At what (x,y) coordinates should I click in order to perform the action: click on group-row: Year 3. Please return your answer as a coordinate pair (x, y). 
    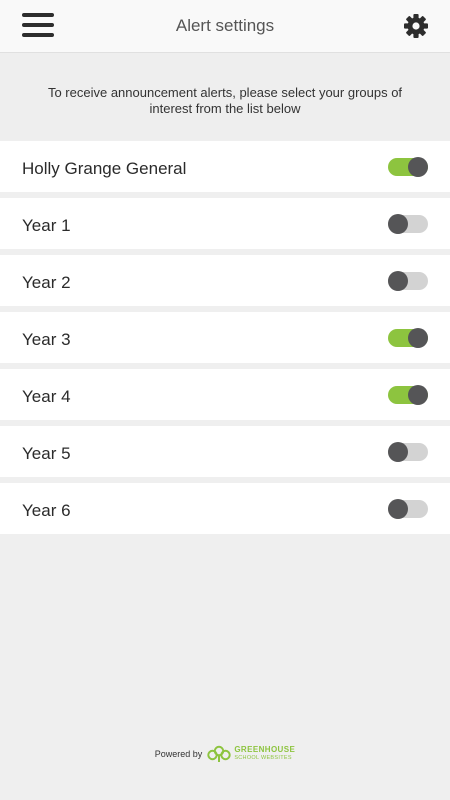
    Looking at the image, I should click on (225, 337).